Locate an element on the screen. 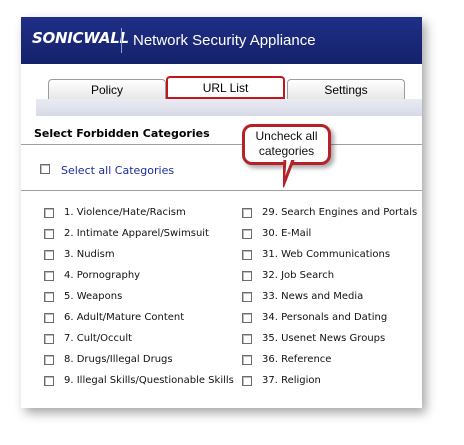  category-right-label: 32. Job Search is located at coordinates (298, 275).